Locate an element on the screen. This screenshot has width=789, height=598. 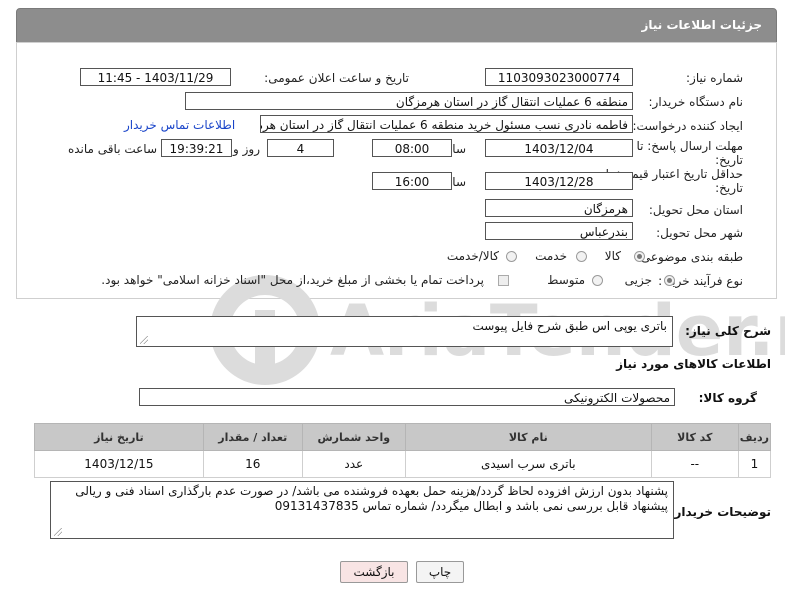
creator-label: ایجاد کننده درخواست: is located at coordinates (687, 126).